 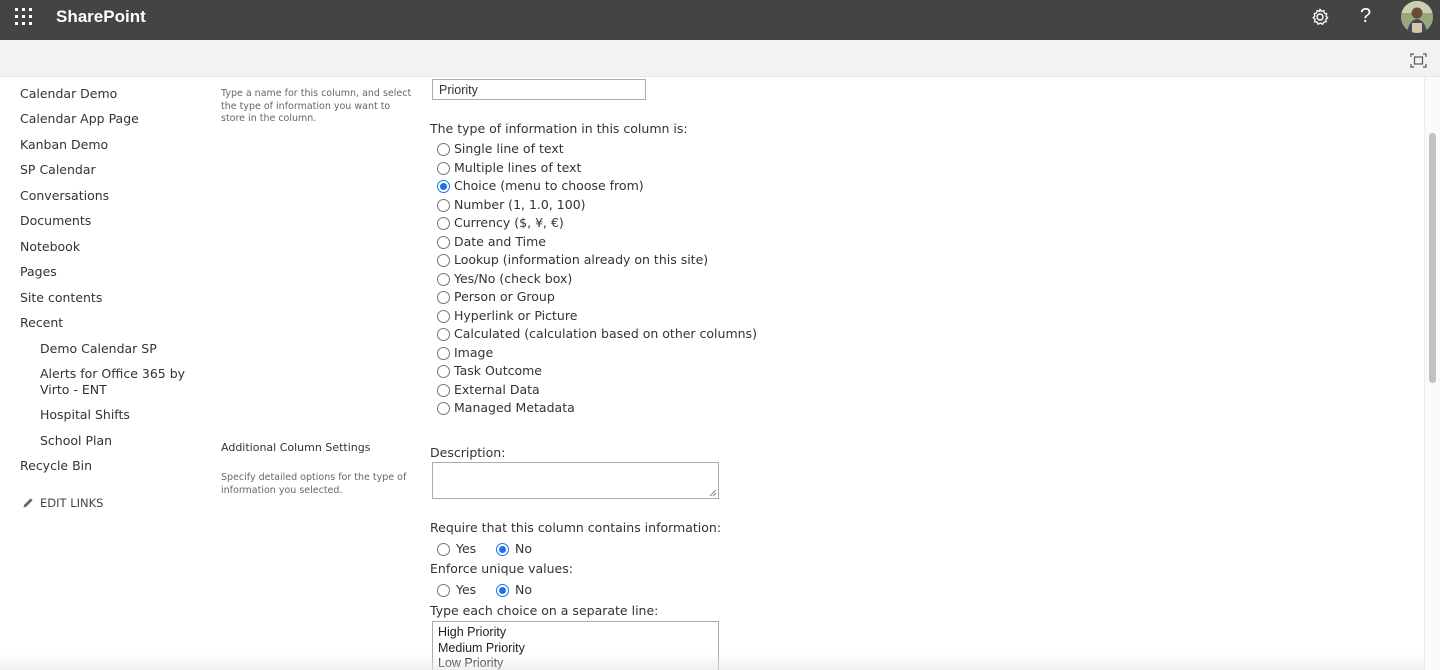 What do you see at coordinates (465, 353) in the screenshot?
I see `type-option-image: Image` at bounding box center [465, 353].